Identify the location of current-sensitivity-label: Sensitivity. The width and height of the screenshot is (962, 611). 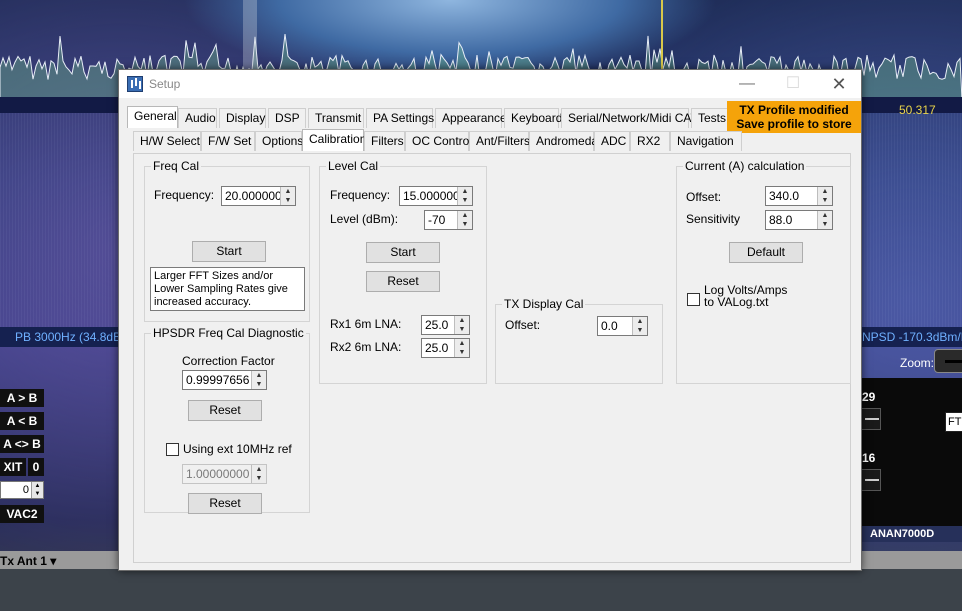
(713, 219).